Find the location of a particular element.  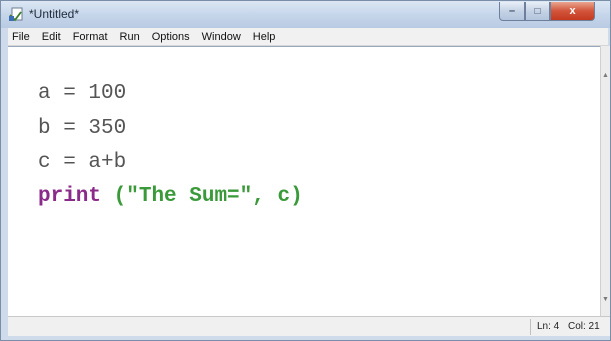

menu-file: File is located at coordinates (21, 37).